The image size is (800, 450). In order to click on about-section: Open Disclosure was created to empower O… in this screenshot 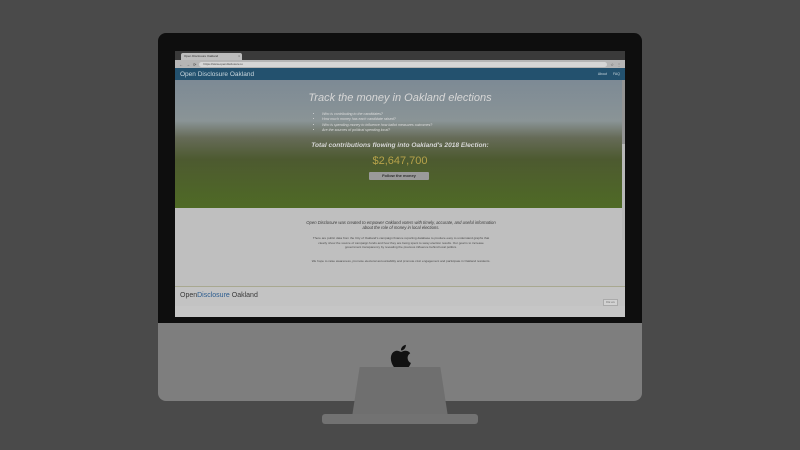, I will do `click(400, 247)`.